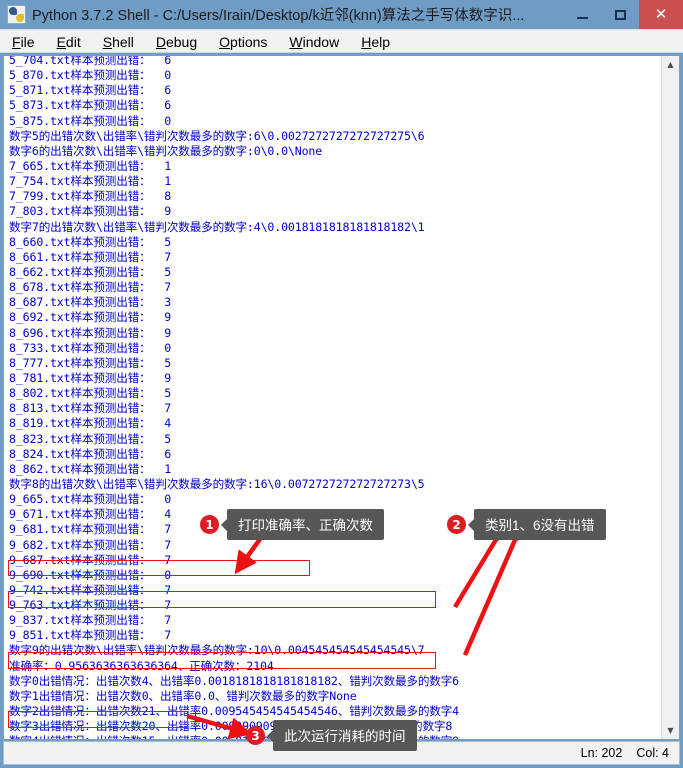 The height and width of the screenshot is (768, 683). I want to click on shell-line: 9_851.txt样本预测出错： 7, so click(90, 635).